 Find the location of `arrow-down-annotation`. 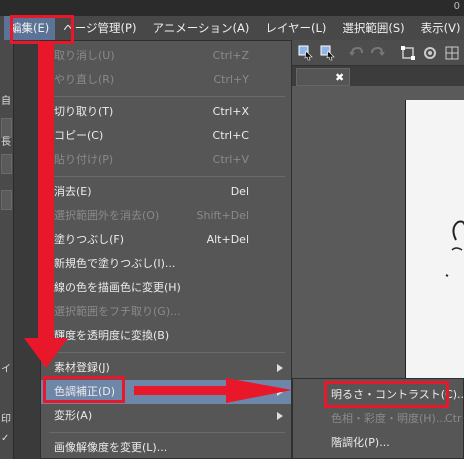

arrow-down-annotation is located at coordinates (46, 206).